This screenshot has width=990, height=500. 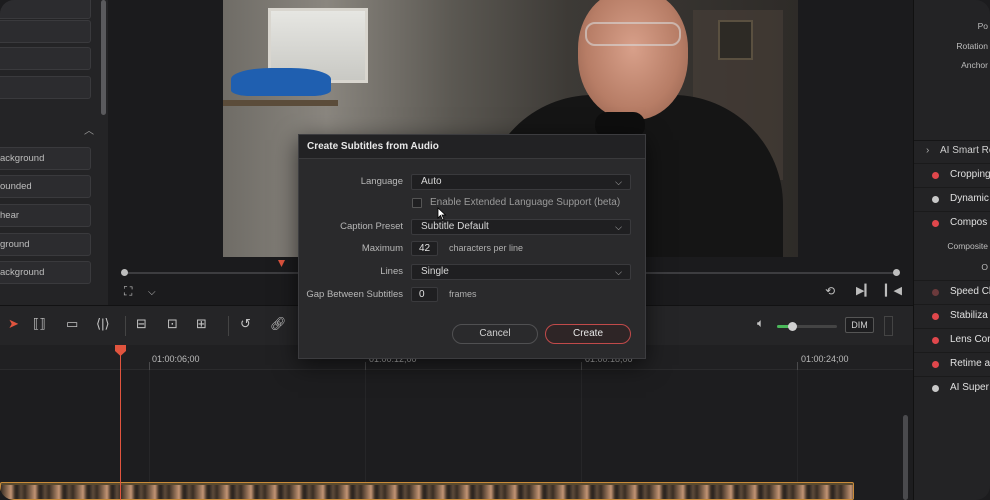 What do you see at coordinates (896, 272) in the screenshot?
I see `out-point-handle` at bounding box center [896, 272].